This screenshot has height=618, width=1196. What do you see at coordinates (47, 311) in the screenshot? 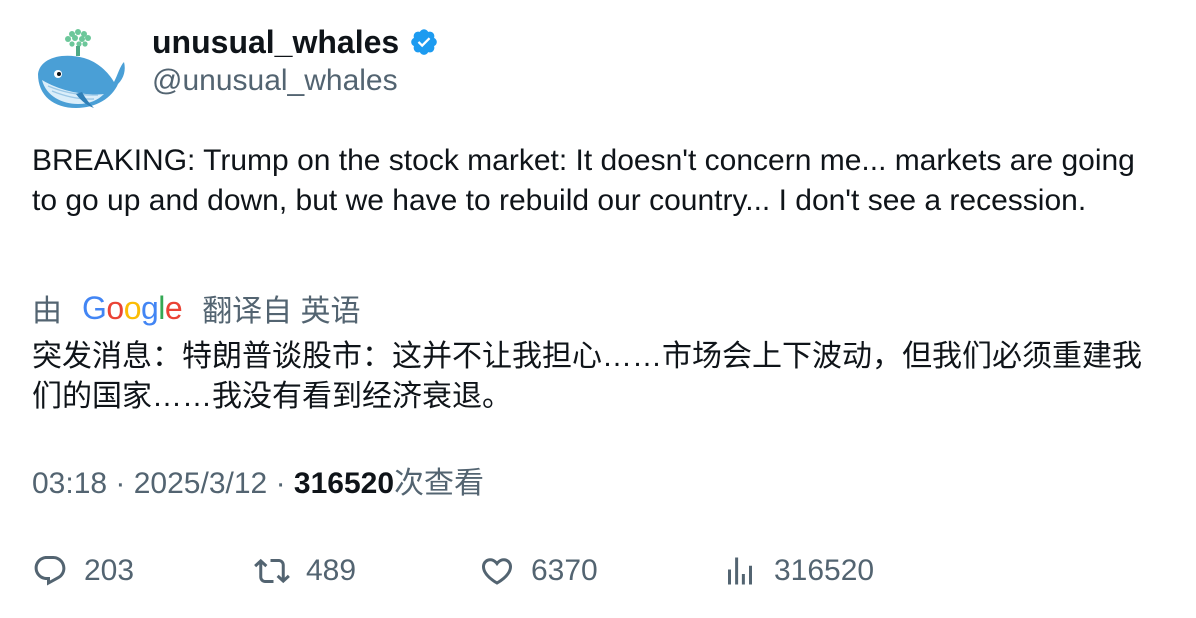
I see `translation-prefix: 由` at bounding box center [47, 311].